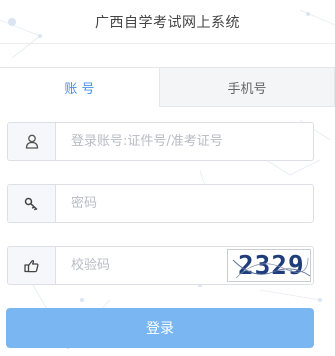 The width and height of the screenshot is (335, 356). Describe the element at coordinates (32, 265) in the screenshot. I see `hand-pointer-icon` at that location.